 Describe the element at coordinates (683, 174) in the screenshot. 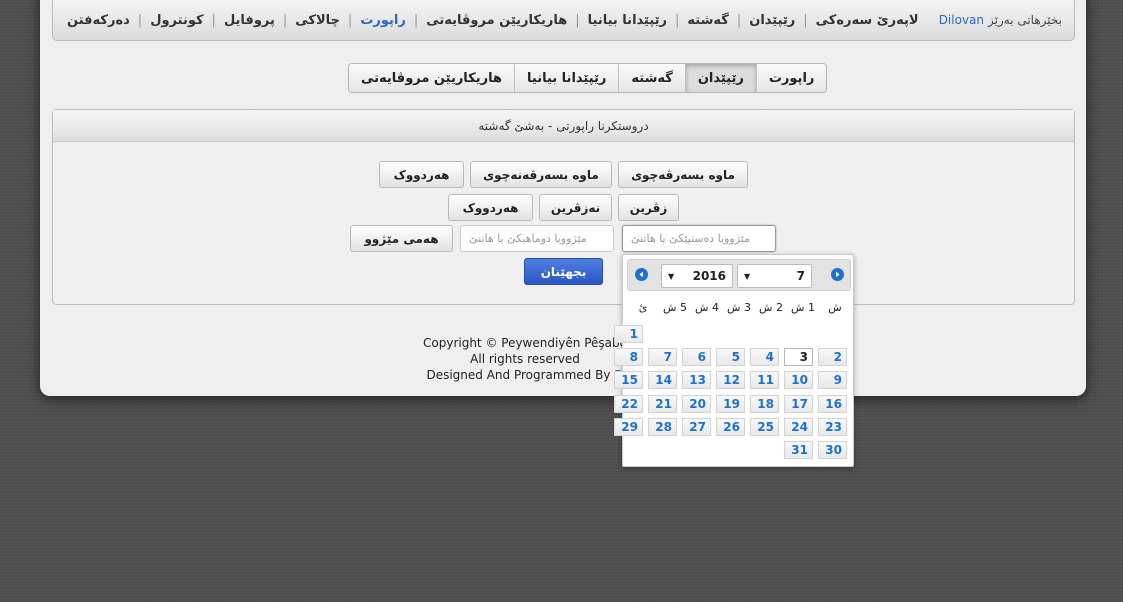

I see `in-process-button: ماوە بسەرڤەچوی` at that location.